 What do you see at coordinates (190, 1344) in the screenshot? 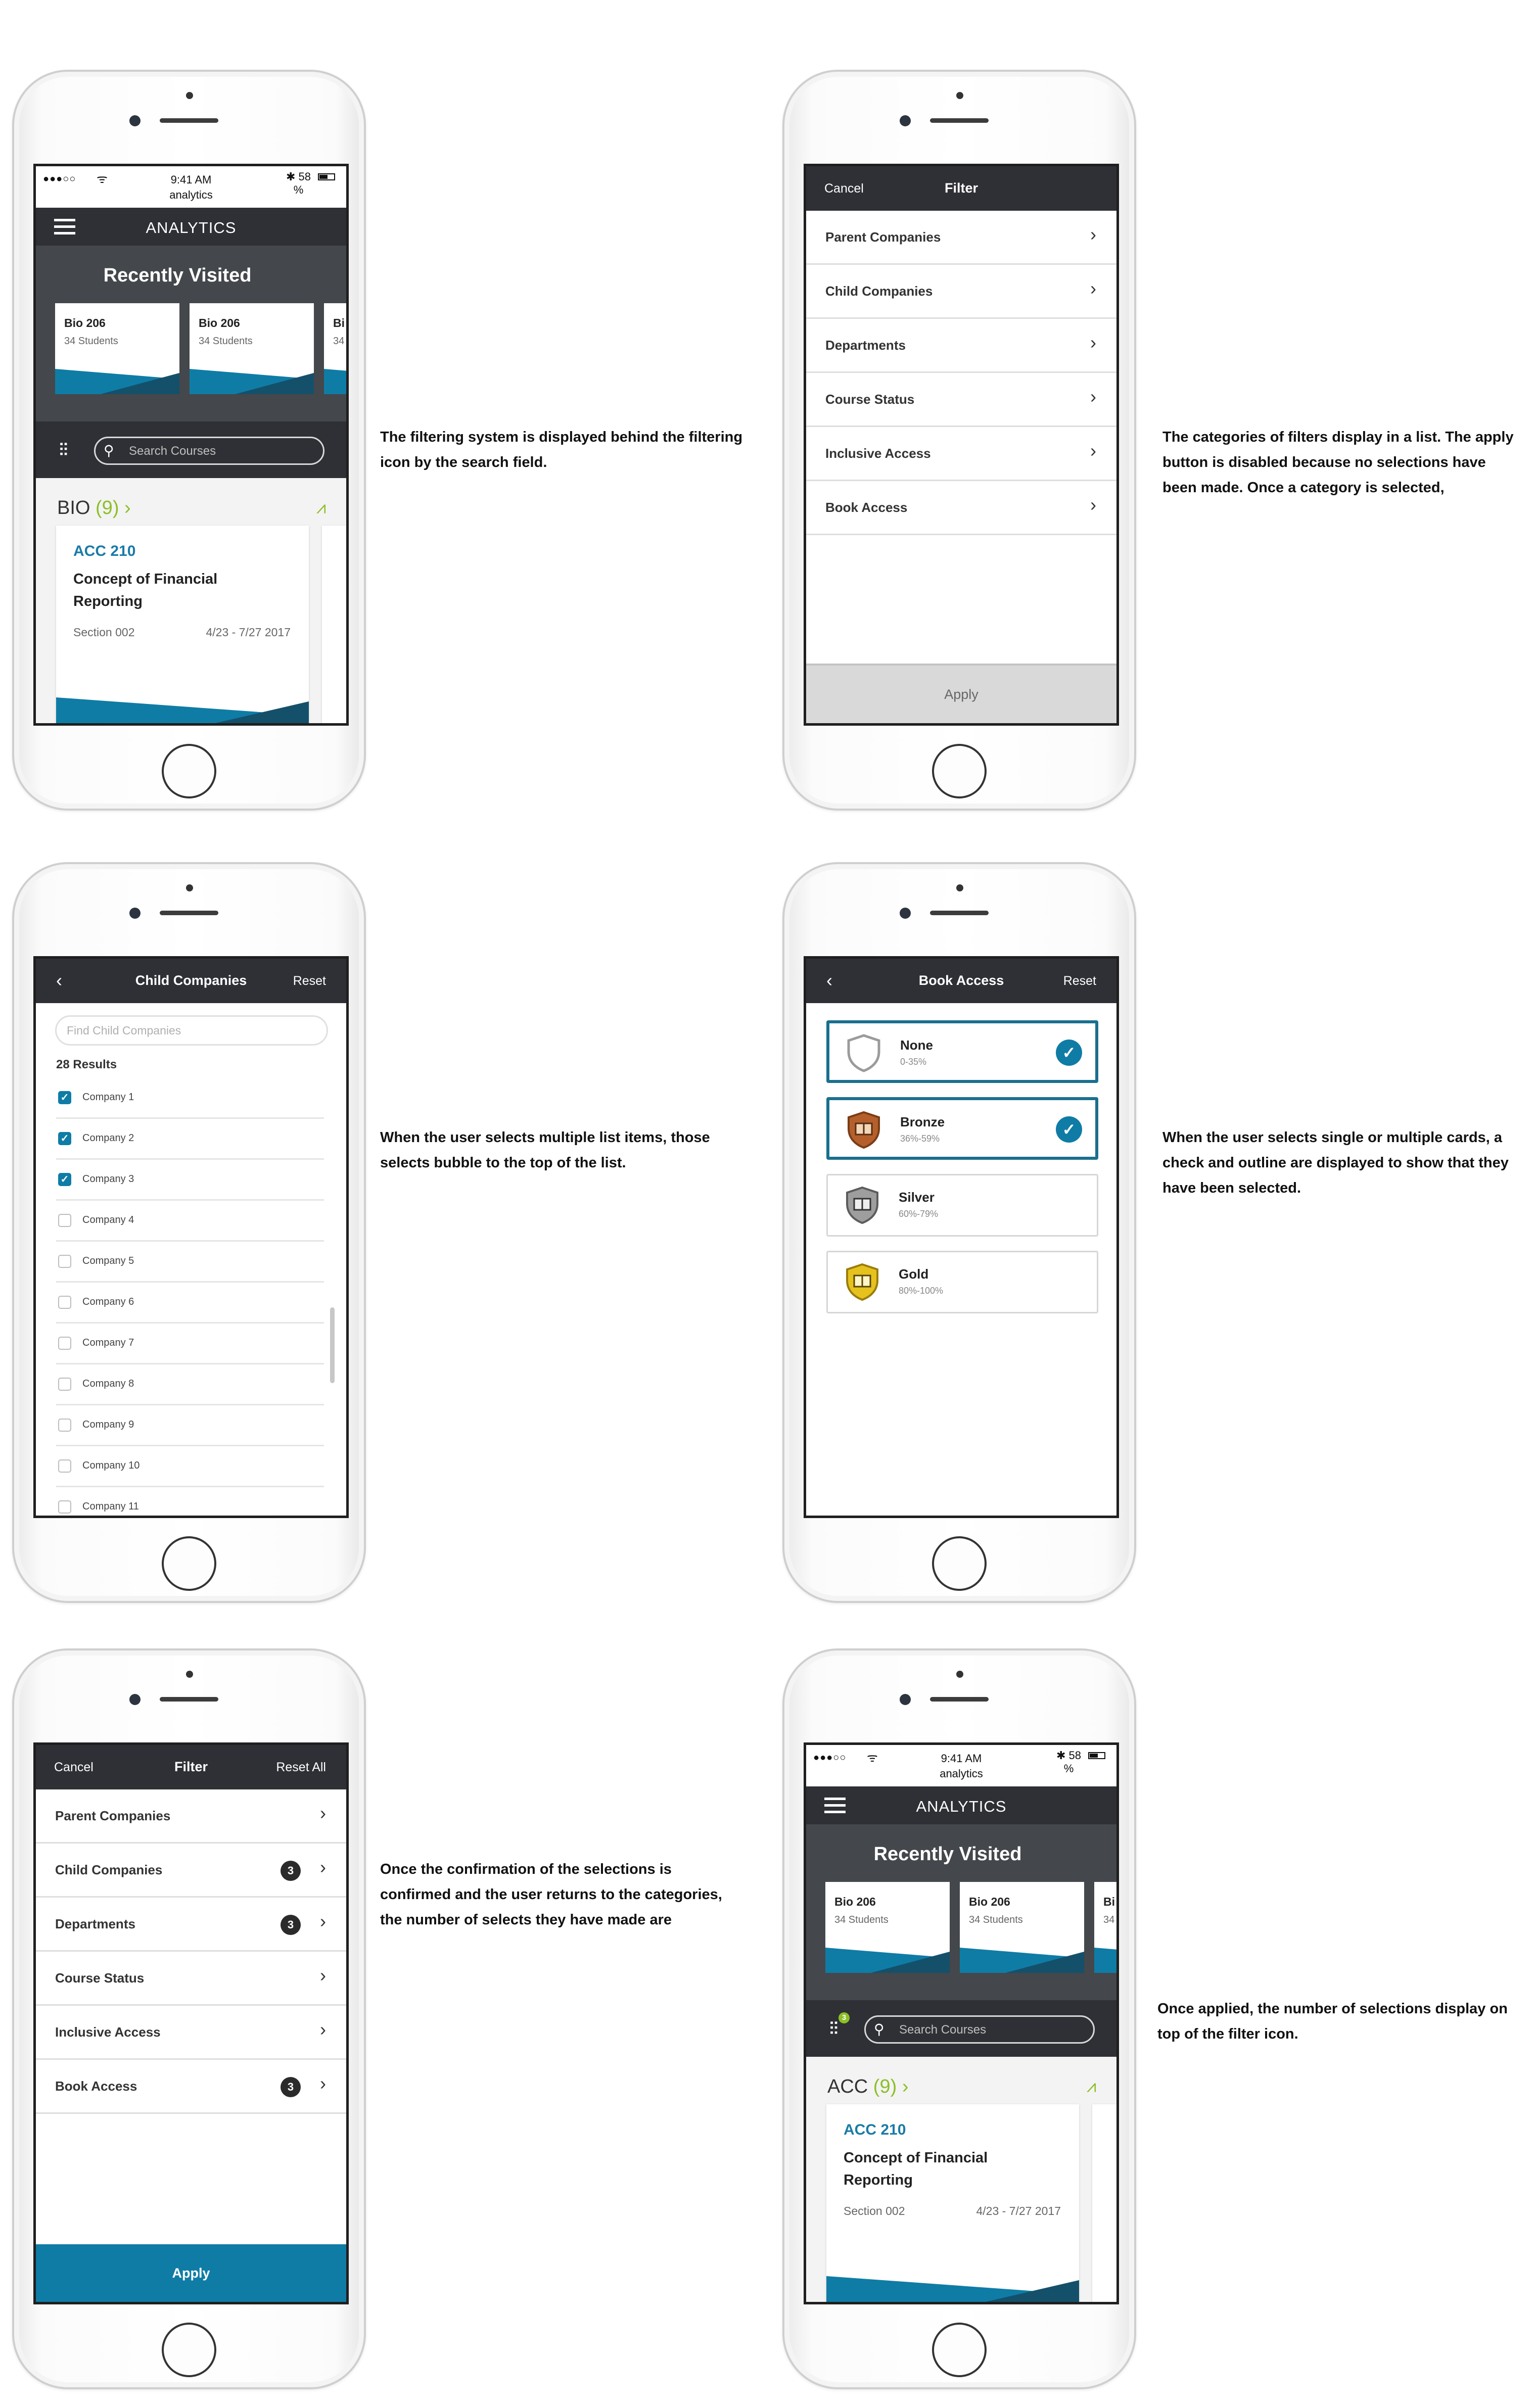
I see `company-list-item: Company 7` at bounding box center [190, 1344].